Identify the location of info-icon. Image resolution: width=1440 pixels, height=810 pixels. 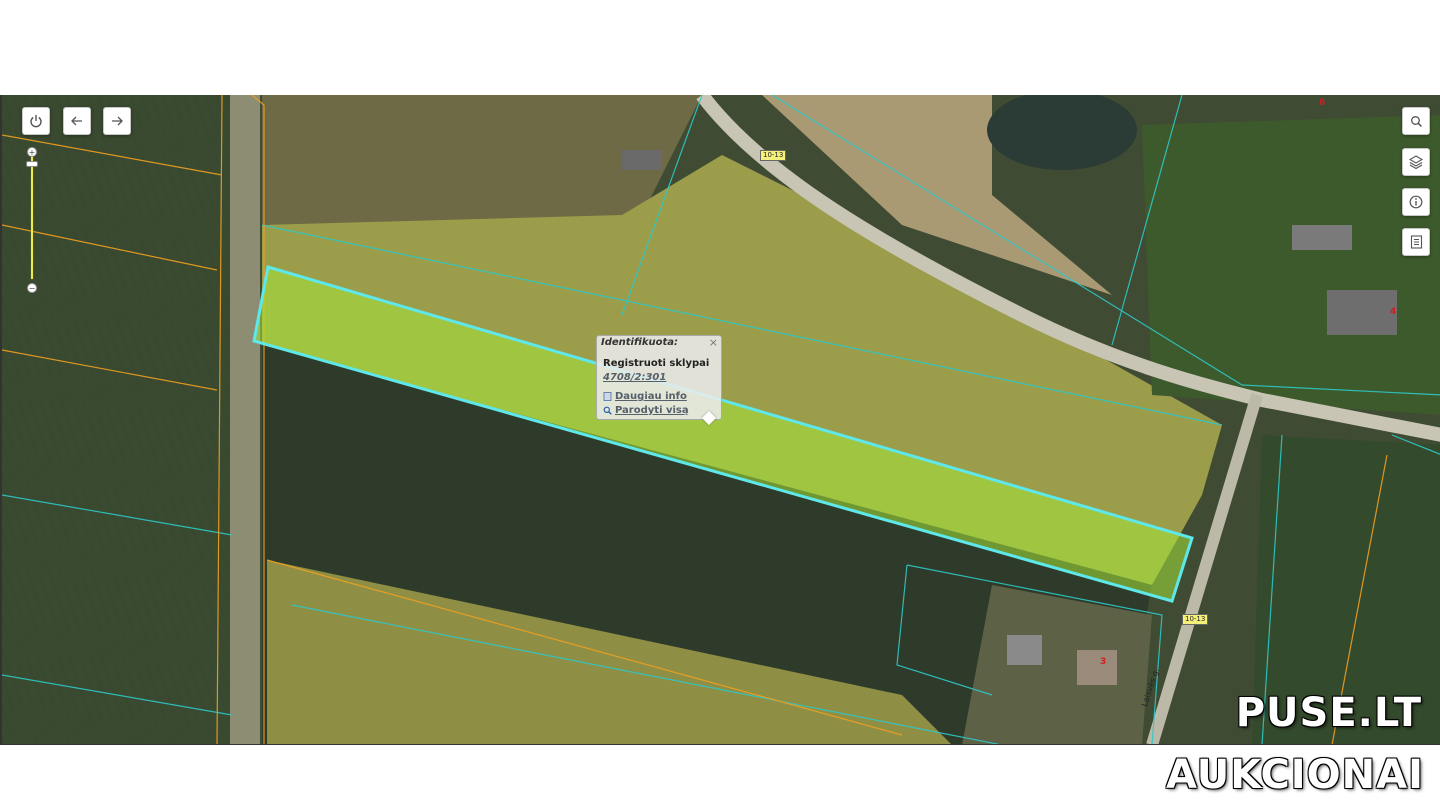
(1416, 202).